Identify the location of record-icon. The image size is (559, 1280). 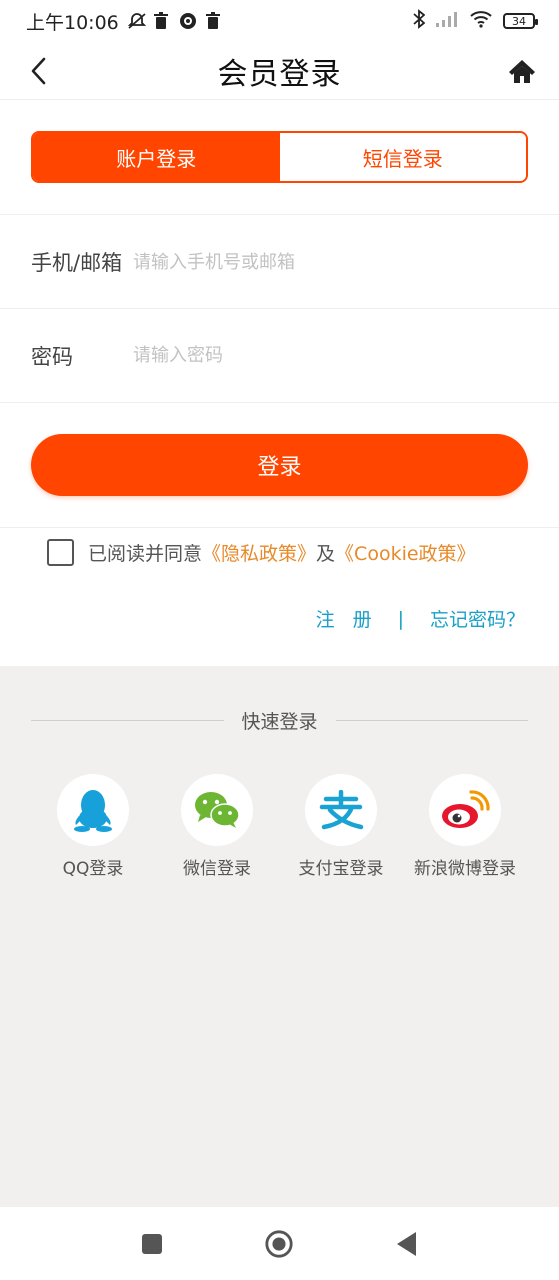
(188, 21).